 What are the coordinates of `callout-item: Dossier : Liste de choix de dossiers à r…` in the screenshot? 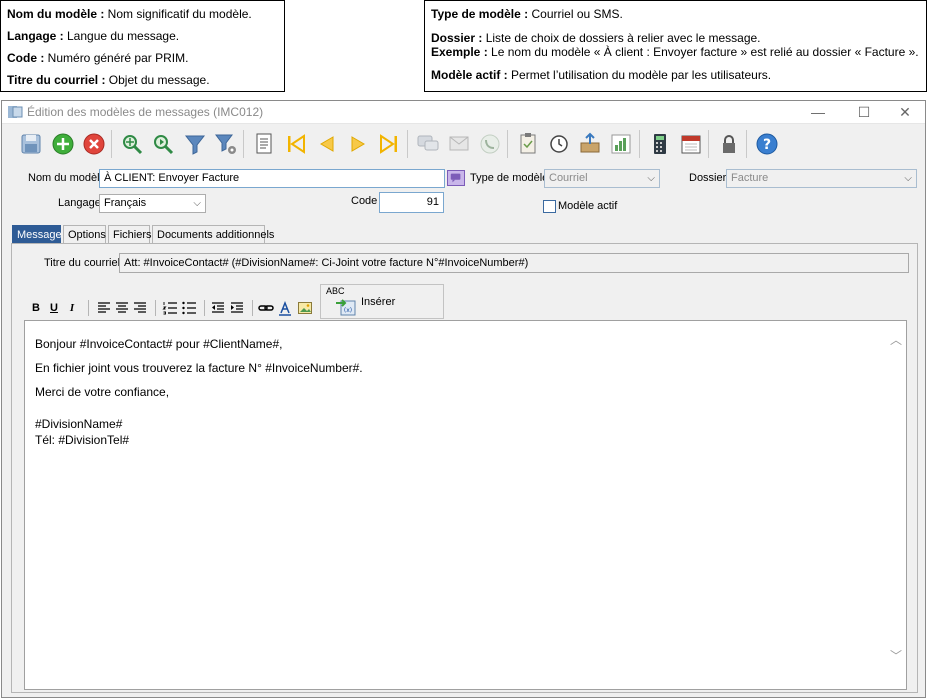 It's located at (596, 38).